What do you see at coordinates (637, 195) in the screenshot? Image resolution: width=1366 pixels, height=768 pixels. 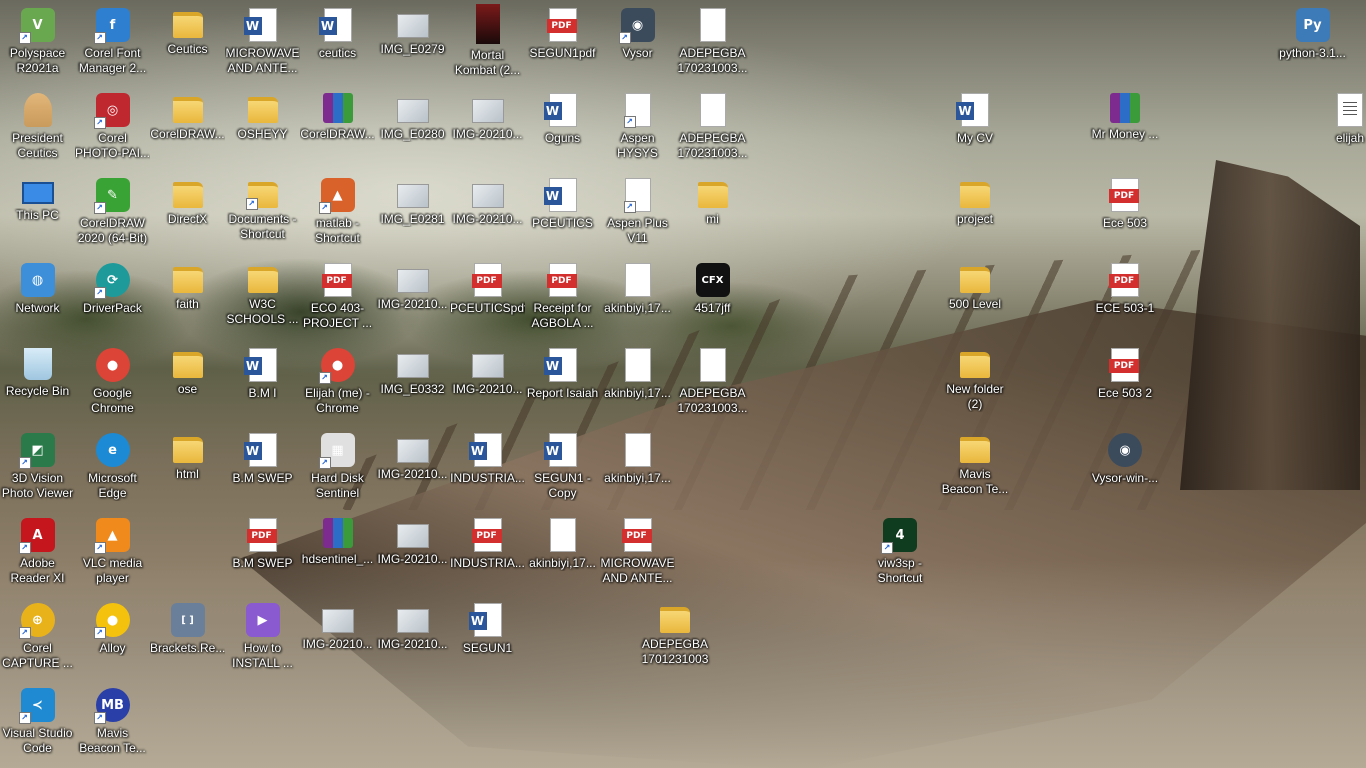 I see `shortcut-file-icon: ↗` at bounding box center [637, 195].